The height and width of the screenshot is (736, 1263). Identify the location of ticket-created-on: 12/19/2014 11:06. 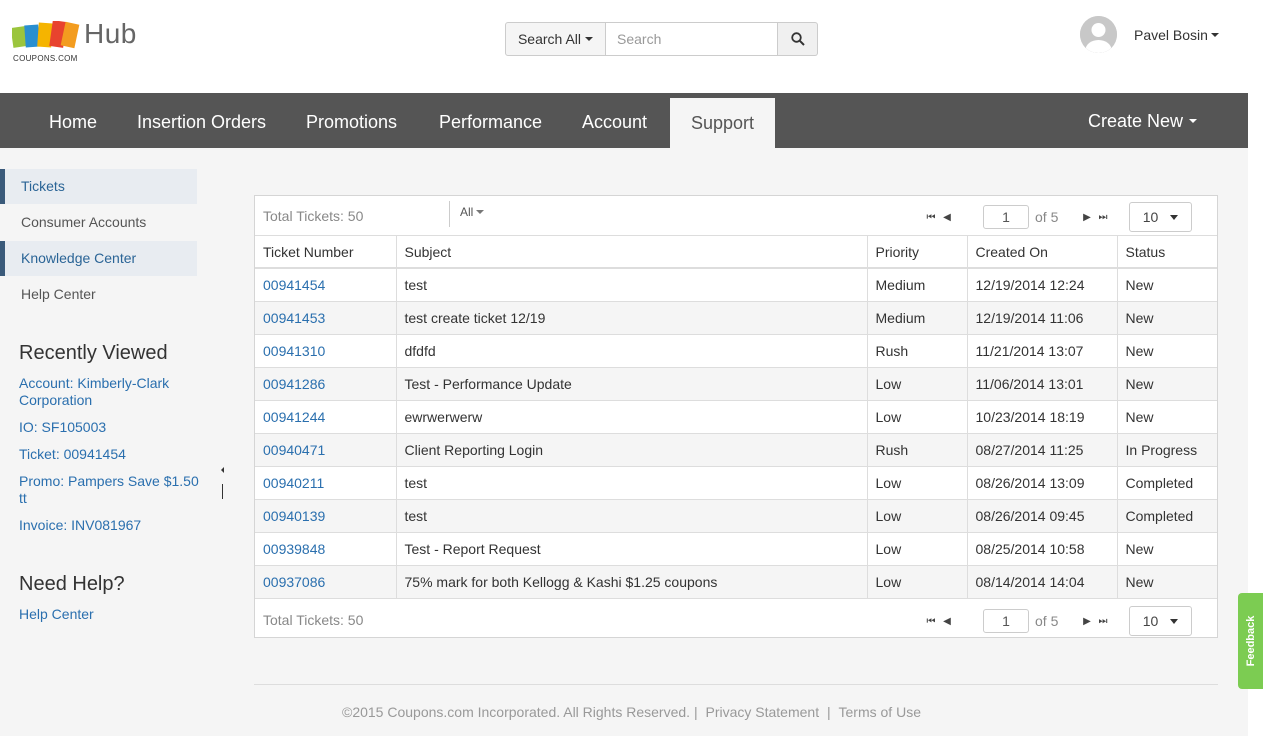
(1042, 318).